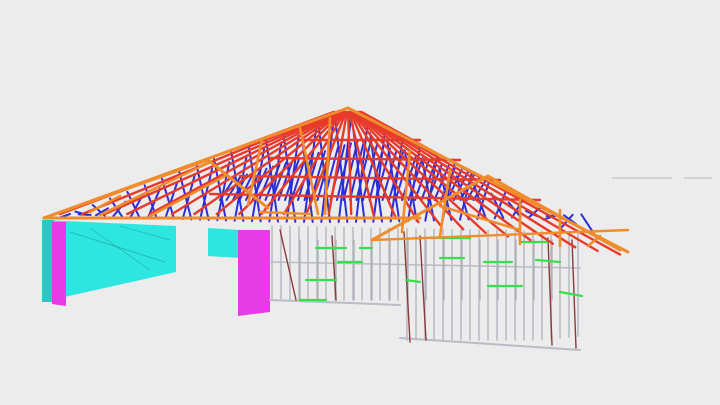 Image resolution: width=720 pixels, height=405 pixels. What do you see at coordinates (288, 265) in the screenshot?
I see `stud-brace` at bounding box center [288, 265].